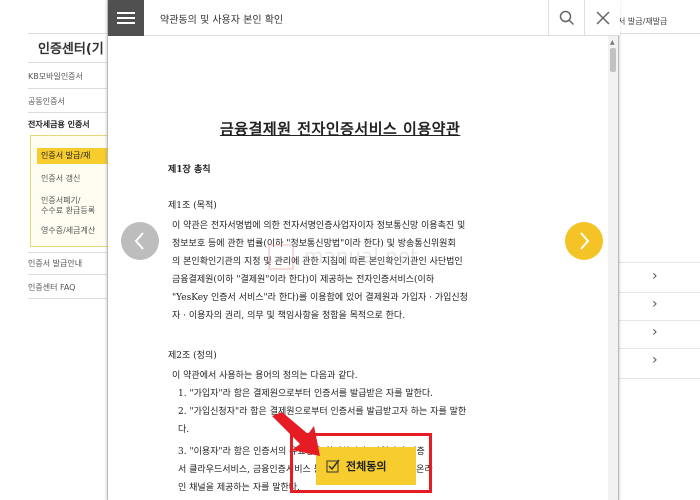 Image resolution: width=700 pixels, height=500 pixels. What do you see at coordinates (68, 211) in the screenshot?
I see `bg-submenu-item: 수수료 환급등록` at bounding box center [68, 211].